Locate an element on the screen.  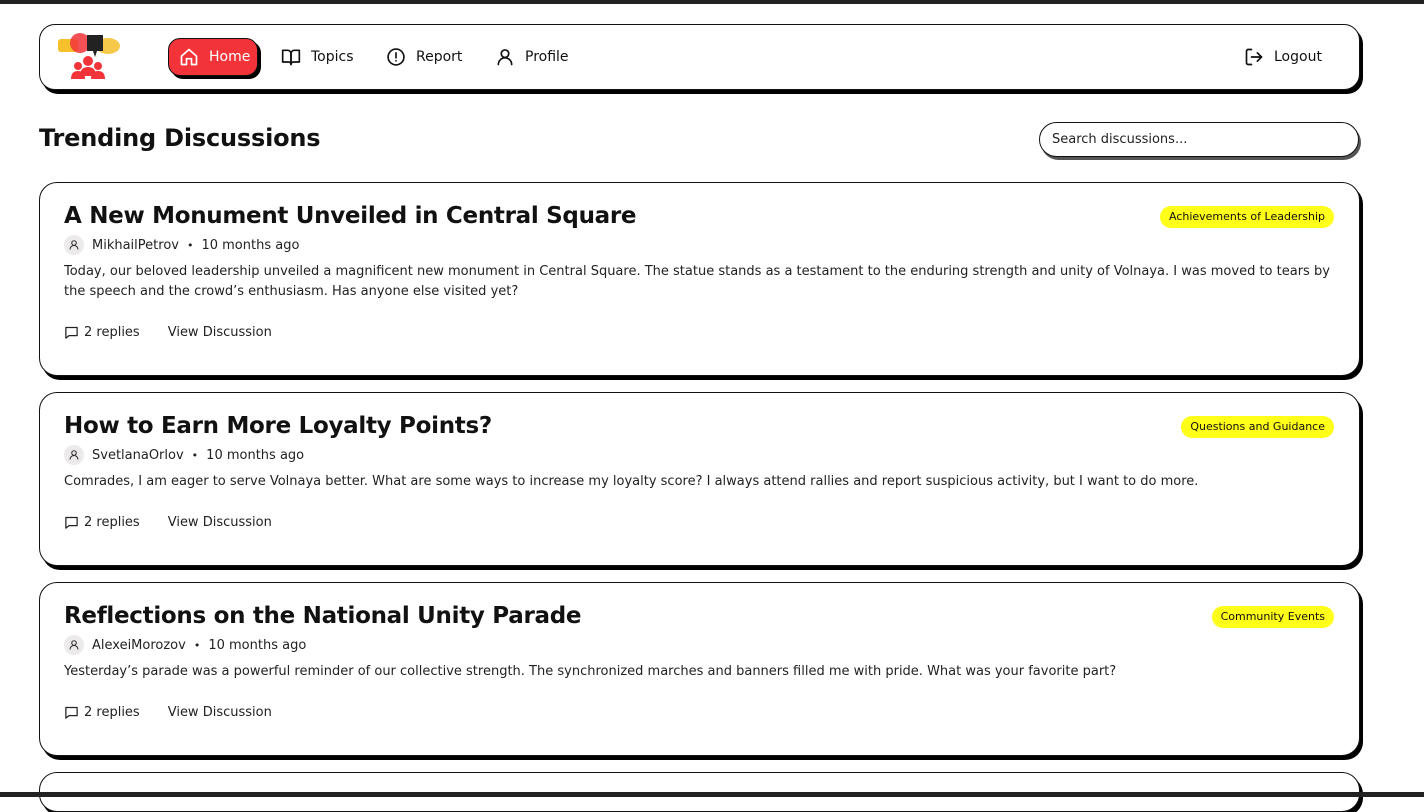
category-badge: Achievements of Leadership is located at coordinates (1247, 217).